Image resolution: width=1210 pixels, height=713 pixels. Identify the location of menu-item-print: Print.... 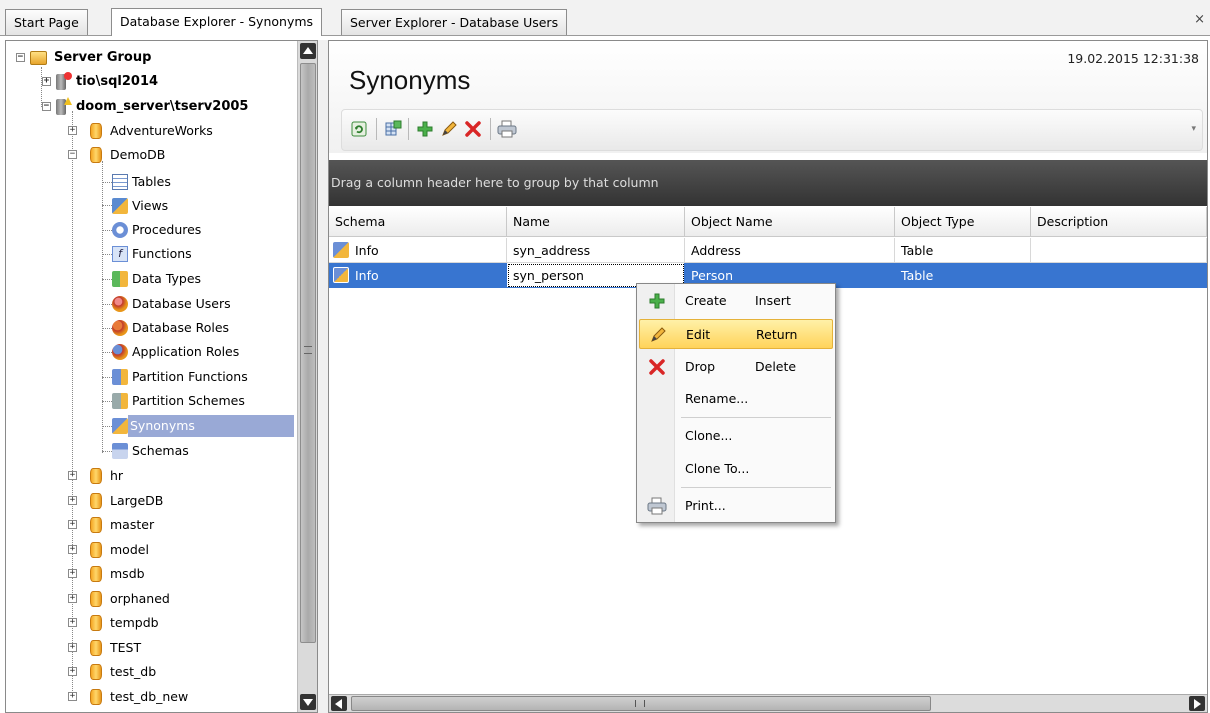
(736, 506).